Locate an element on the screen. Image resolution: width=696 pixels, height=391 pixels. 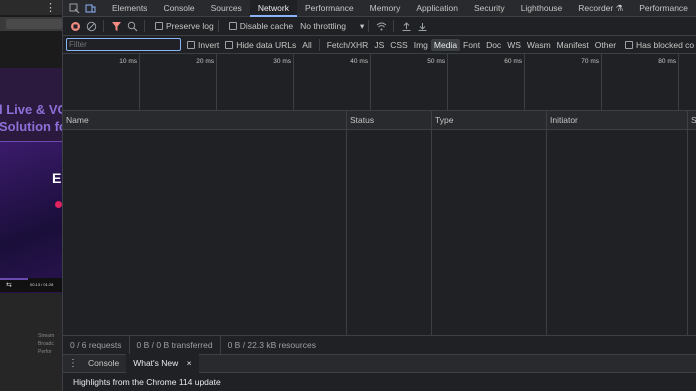
clear-icon is located at coordinates (91, 26).